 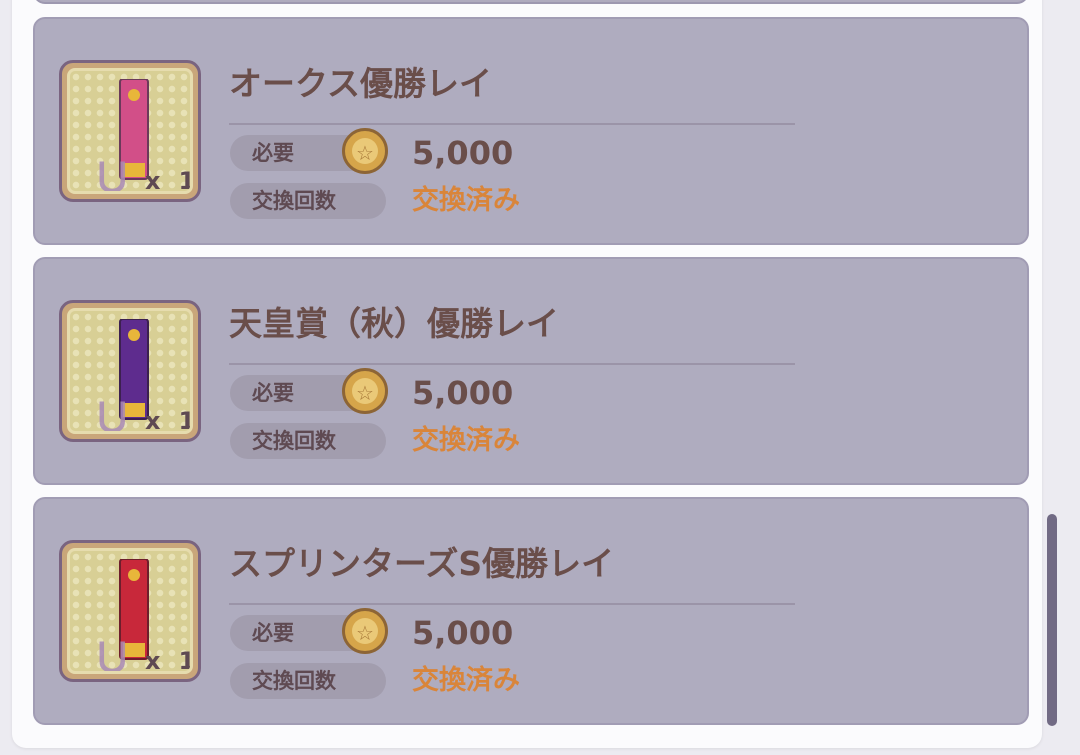 What do you see at coordinates (394, 323) in the screenshot?
I see `item-title: 天皇賞（秋）優勝レイ` at bounding box center [394, 323].